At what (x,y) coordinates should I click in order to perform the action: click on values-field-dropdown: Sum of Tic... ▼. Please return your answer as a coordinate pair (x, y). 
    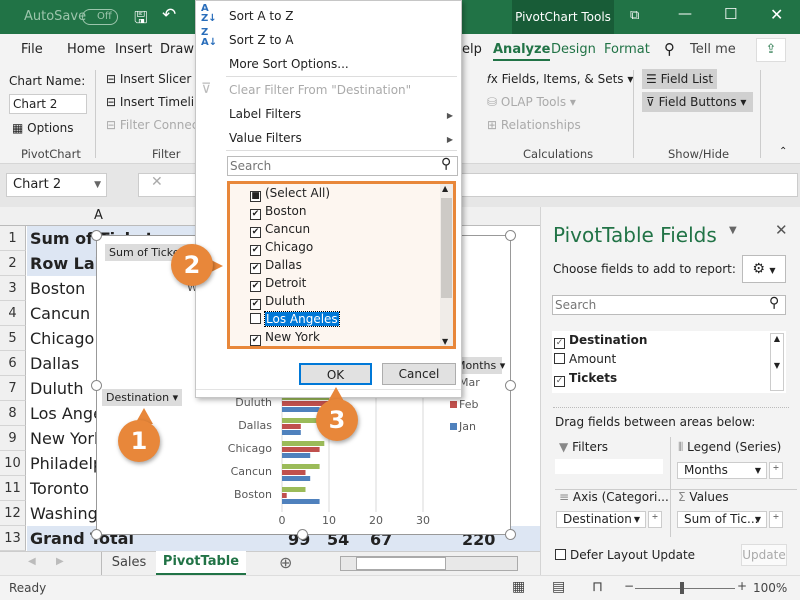
    Looking at the image, I should click on (722, 519).